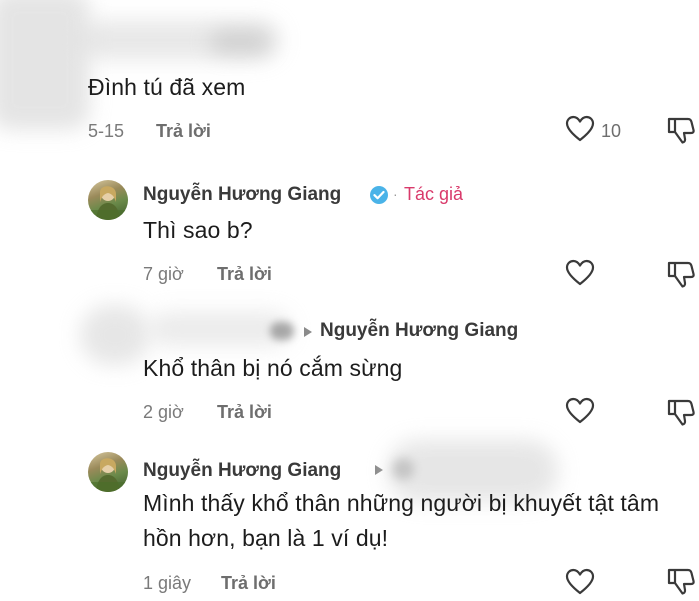  Describe the element at coordinates (419, 331) in the screenshot. I see `reply-to-username: Nguyễn Hương Giang` at that location.